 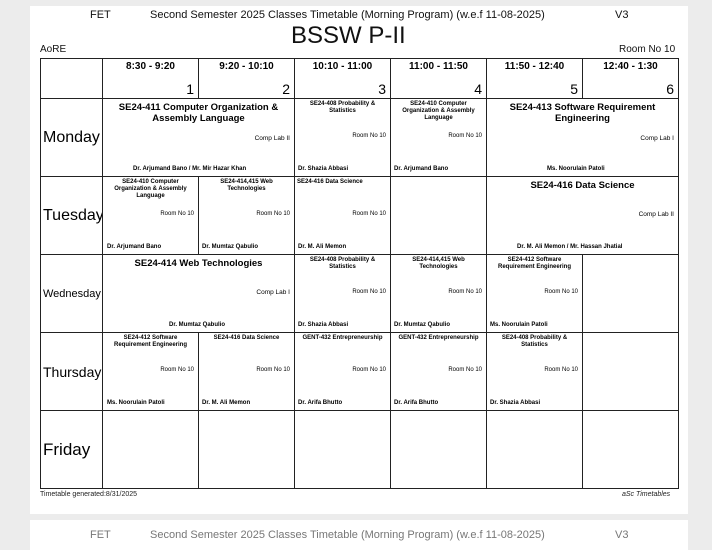 I want to click on day-label-thursday: Thursday, so click(x=71, y=371).